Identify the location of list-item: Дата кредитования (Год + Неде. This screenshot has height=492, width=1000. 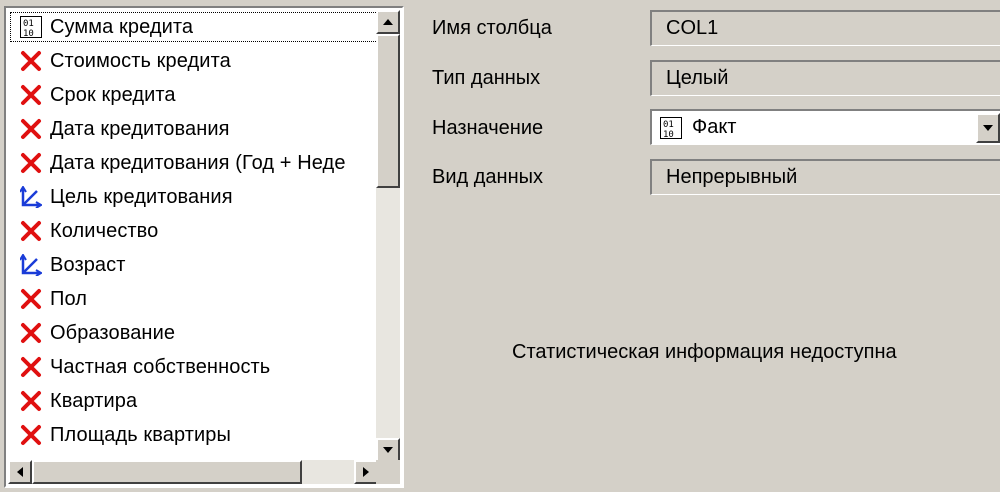
(194, 163).